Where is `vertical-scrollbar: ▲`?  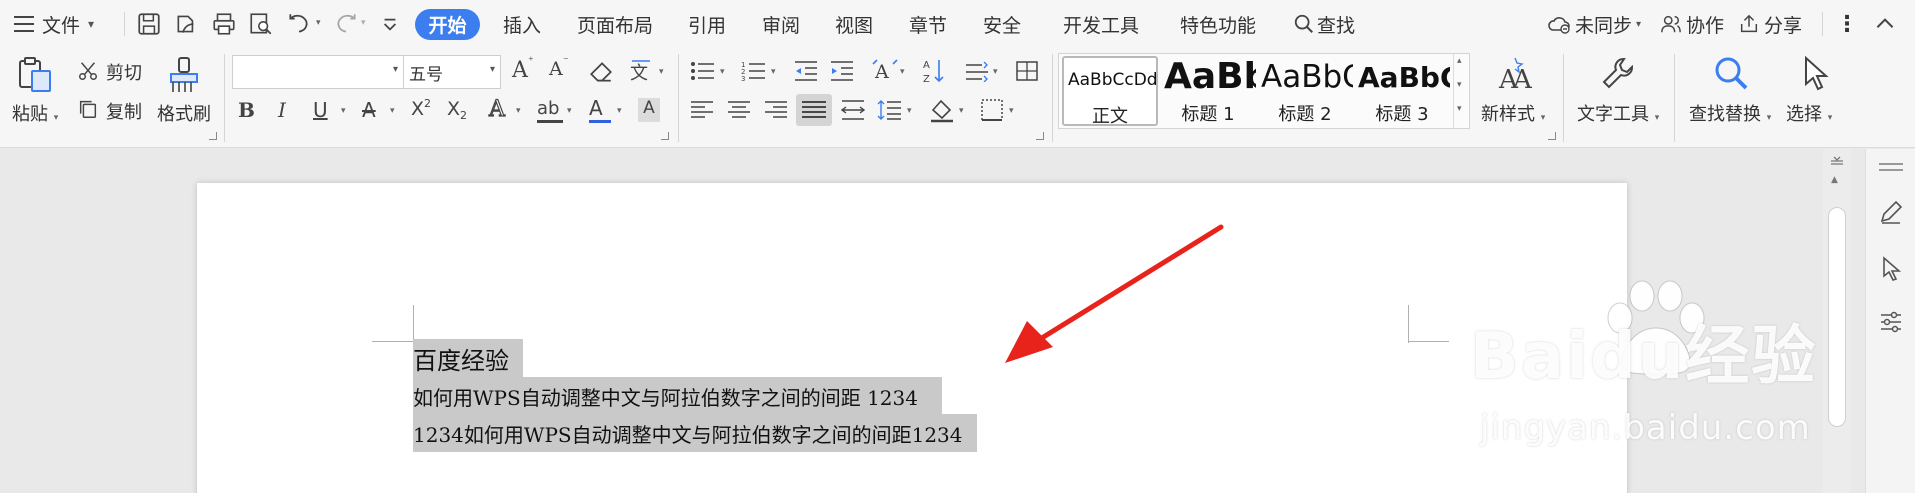 vertical-scrollbar: ▲ is located at coordinates (1837, 321).